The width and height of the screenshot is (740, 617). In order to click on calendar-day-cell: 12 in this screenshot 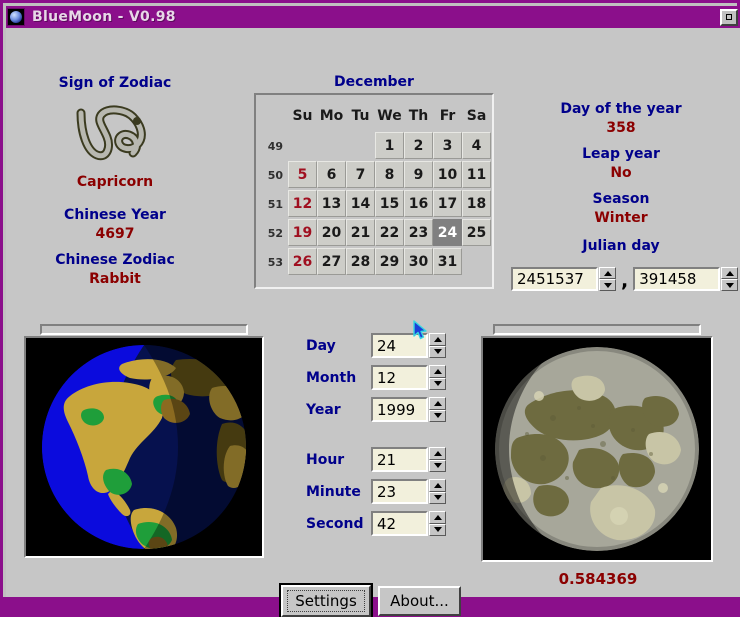, I will do `click(302, 203)`.